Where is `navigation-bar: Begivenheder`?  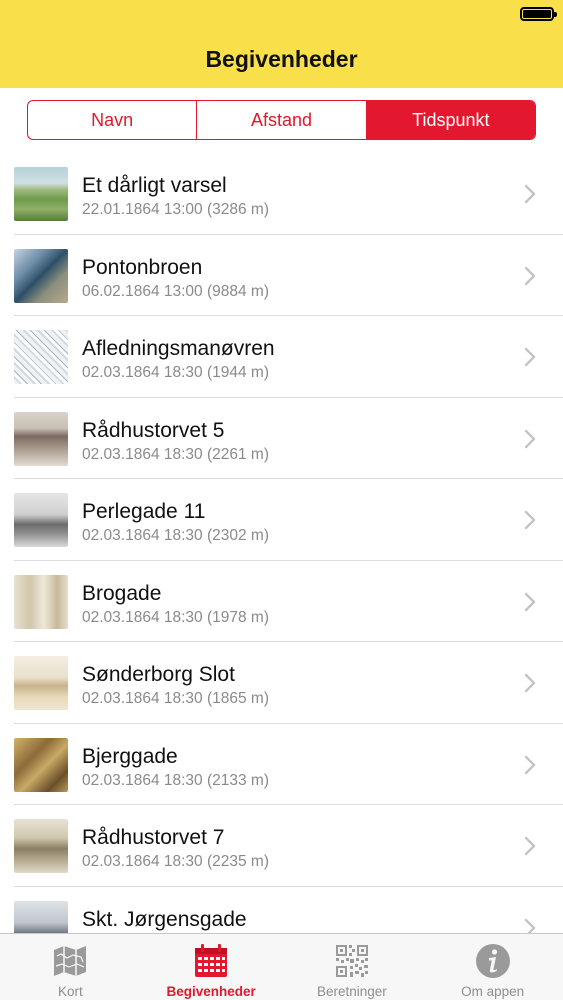
navigation-bar: Begivenheder is located at coordinates (281, 59).